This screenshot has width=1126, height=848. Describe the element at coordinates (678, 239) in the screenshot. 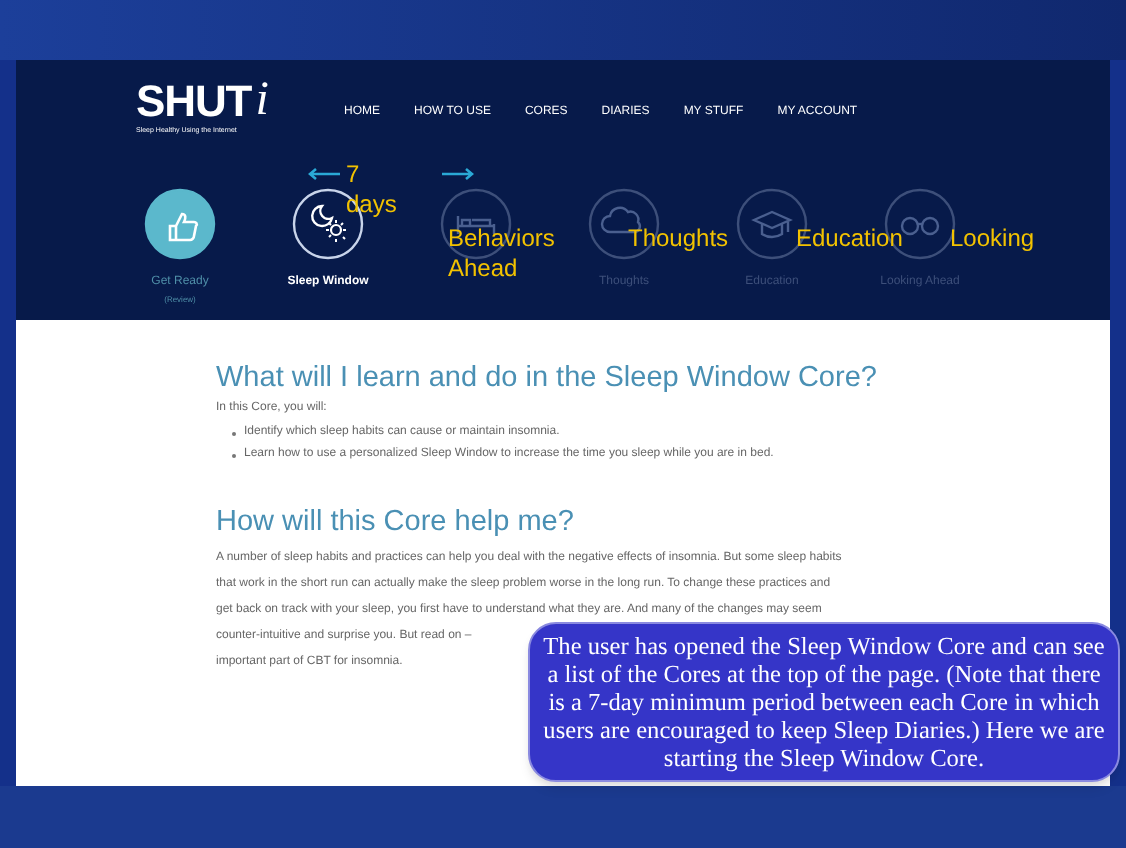

I see `annotation-text: Thoughts` at that location.